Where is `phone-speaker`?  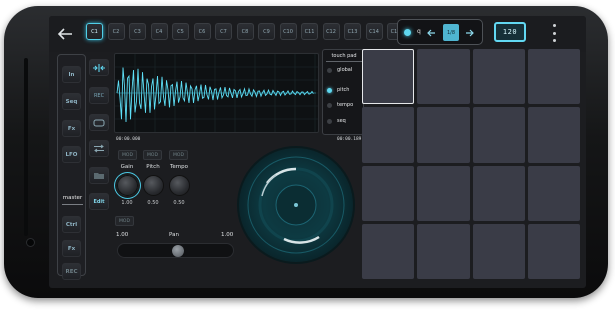
phone-speaker is located at coordinates (26, 147).